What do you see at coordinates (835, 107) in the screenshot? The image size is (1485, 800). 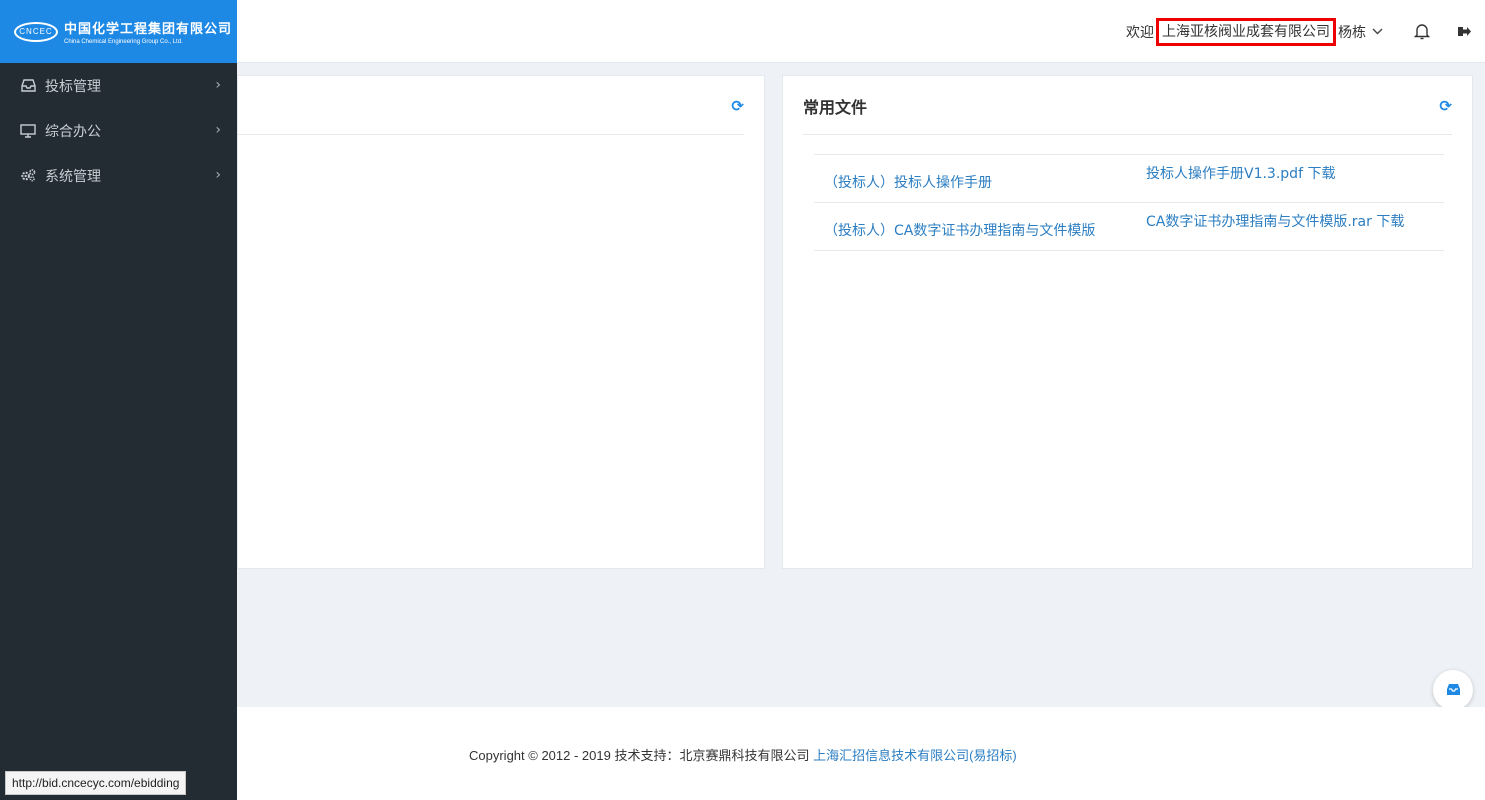 I see `panel-title: 常用文件` at bounding box center [835, 107].